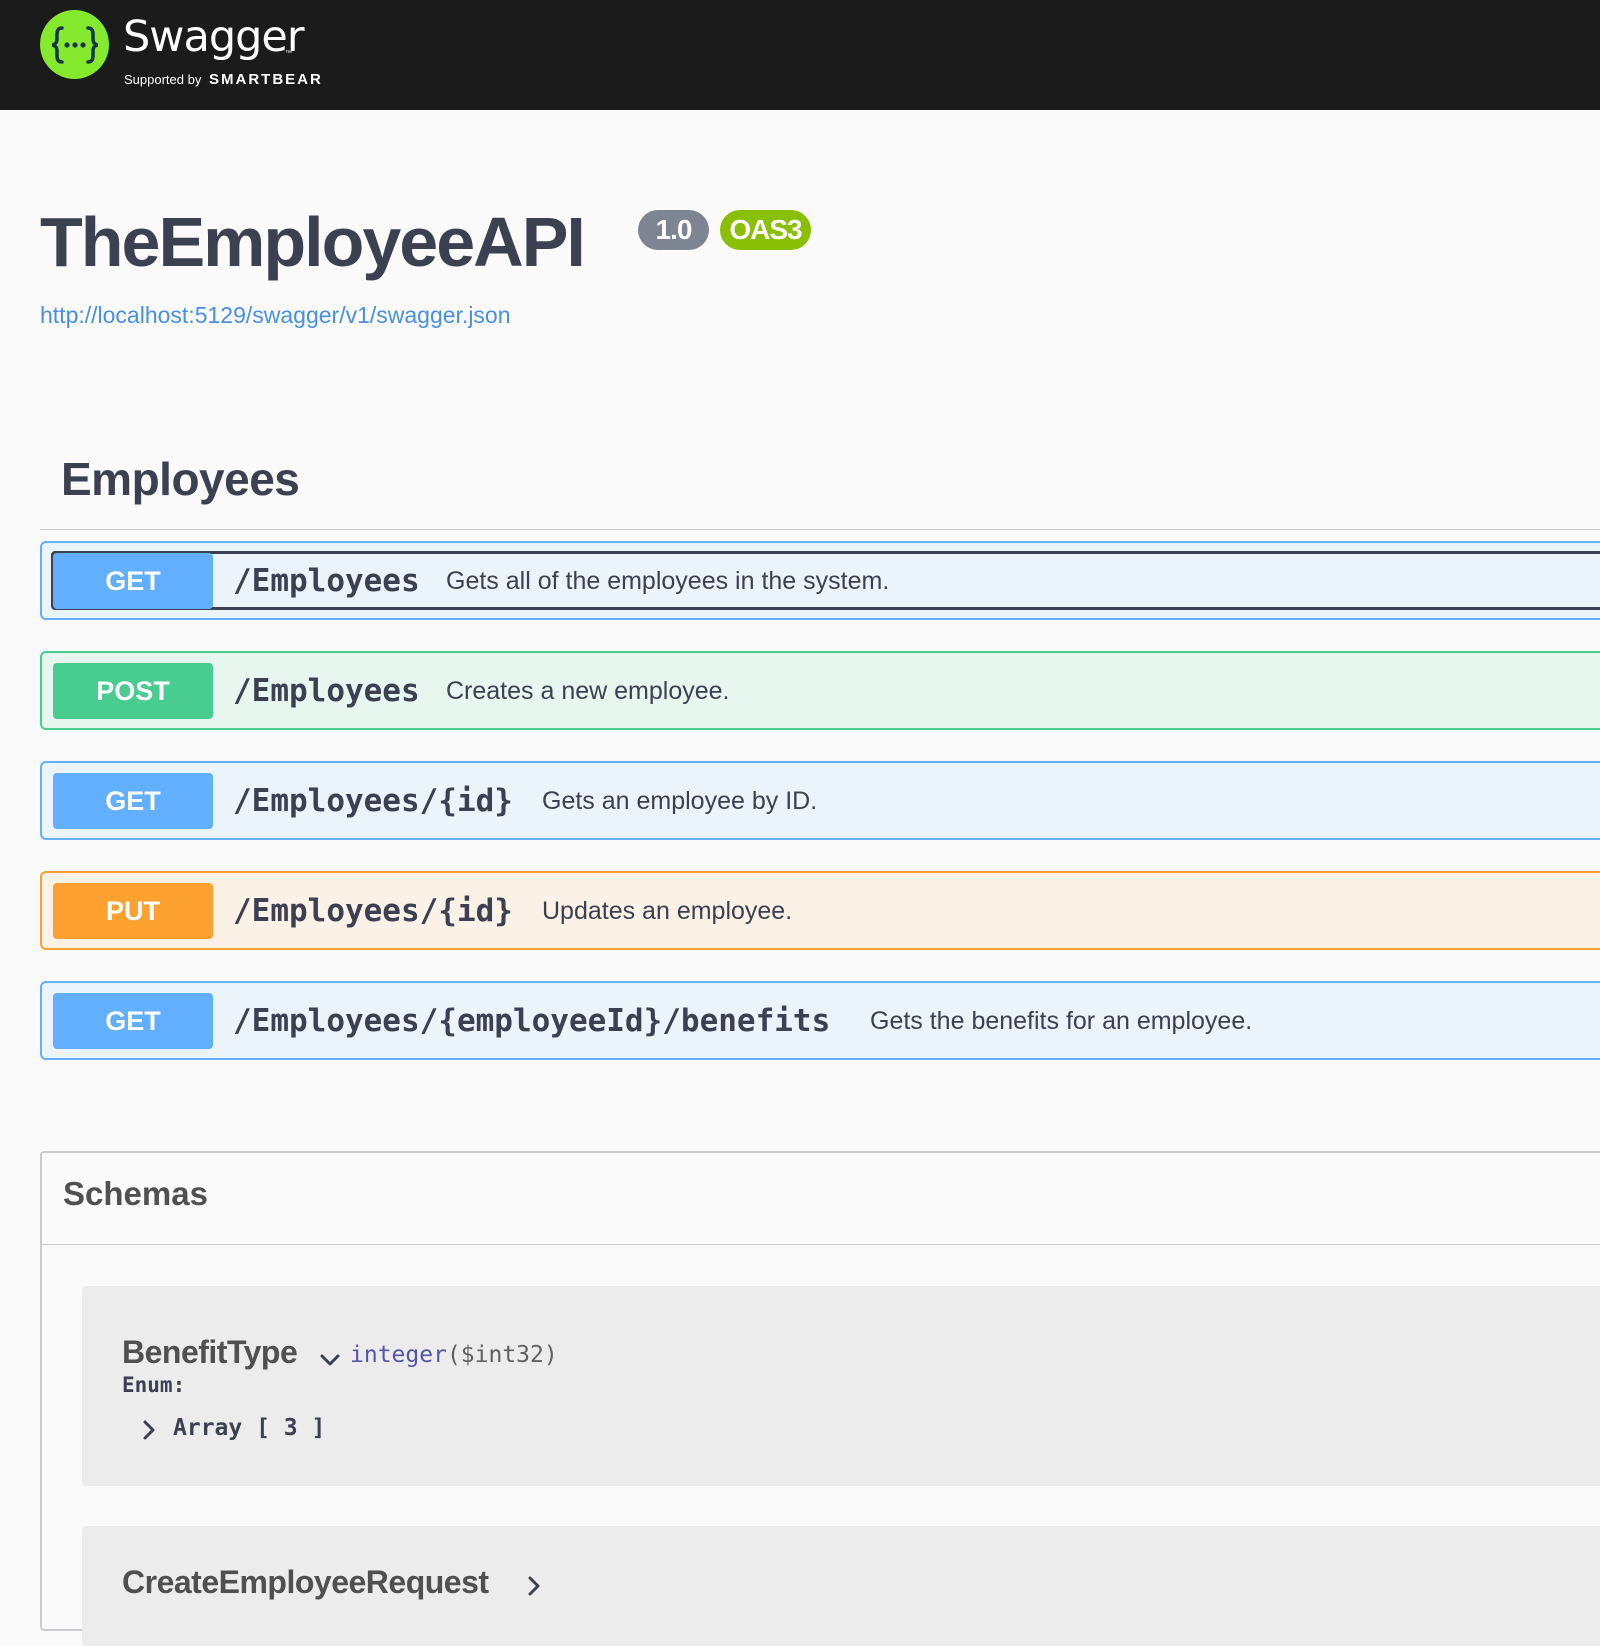  I want to click on topbar: Swagger ™ Supported by SMARTBEAR, so click(800, 55).